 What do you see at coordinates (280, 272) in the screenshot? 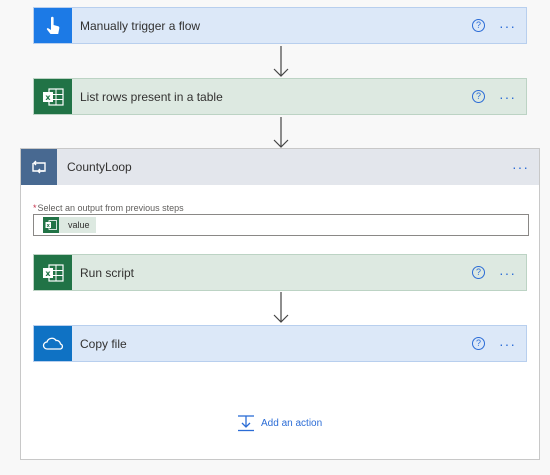
I see `run-script-step-card: x Run script ? ···` at bounding box center [280, 272].